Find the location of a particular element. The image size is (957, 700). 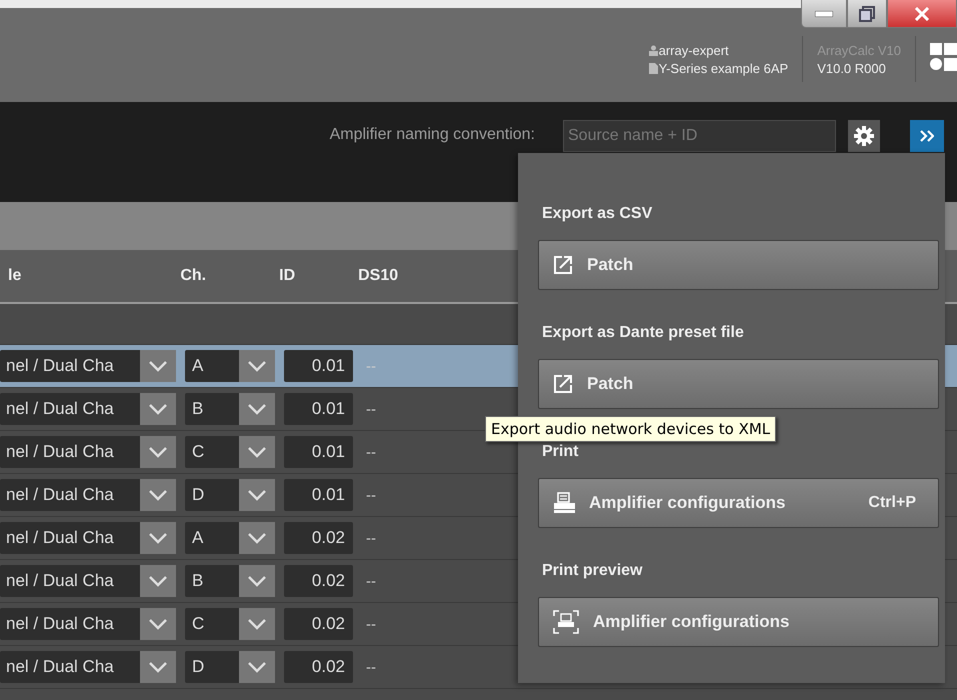

minimize-button is located at coordinates (824, 14).